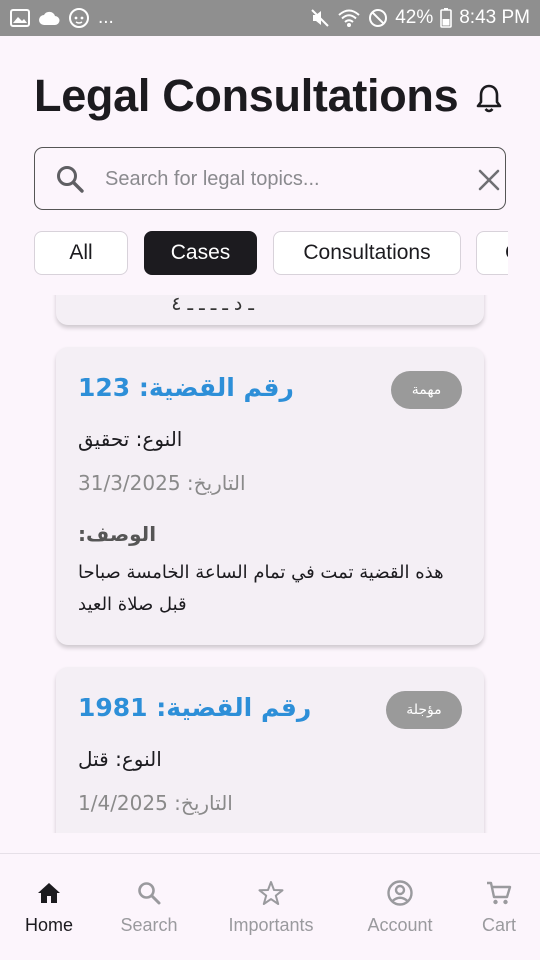  Describe the element at coordinates (271, 925) in the screenshot. I see `nav-label: Importants` at that location.